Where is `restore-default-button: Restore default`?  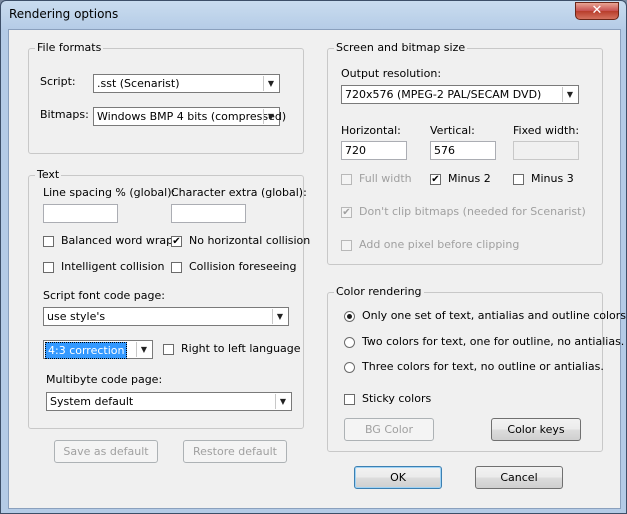
restore-default-button: Restore default is located at coordinates (235, 451).